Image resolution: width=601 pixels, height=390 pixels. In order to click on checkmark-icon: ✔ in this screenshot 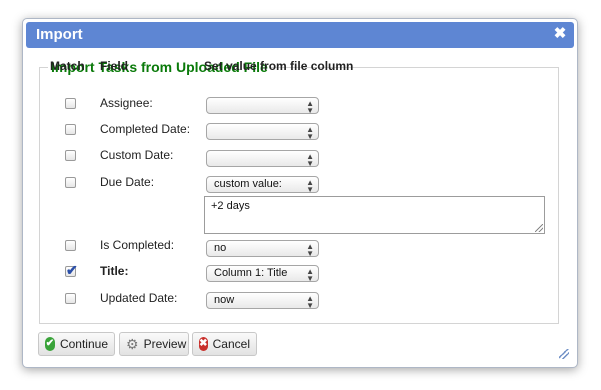, I will do `click(50, 344)`.